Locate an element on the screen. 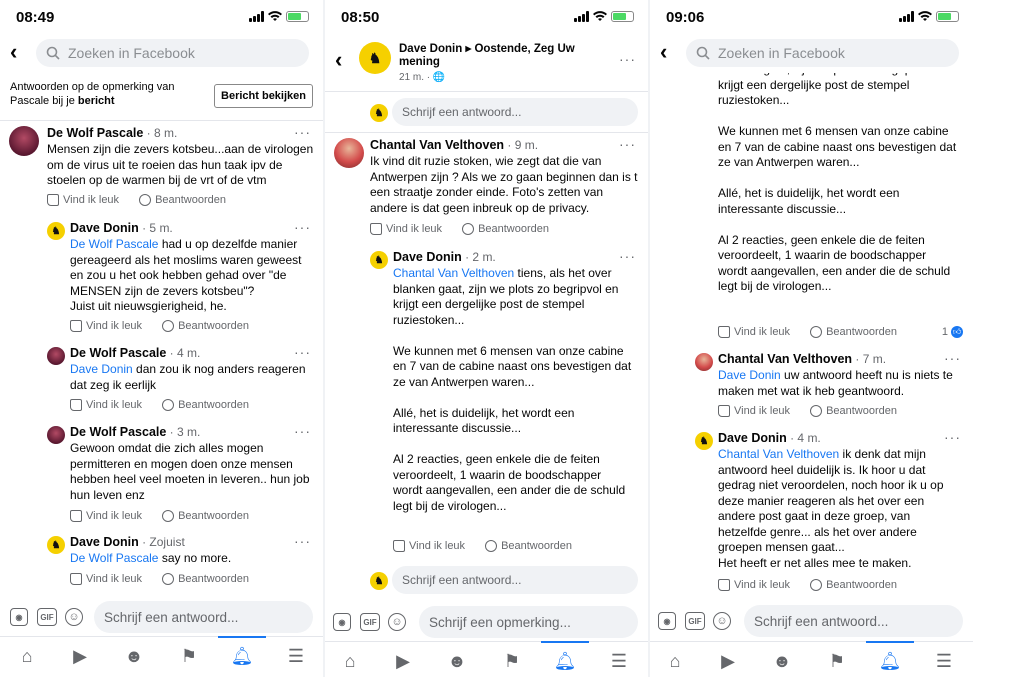  post-author: Dave Donin is located at coordinates (430, 49).